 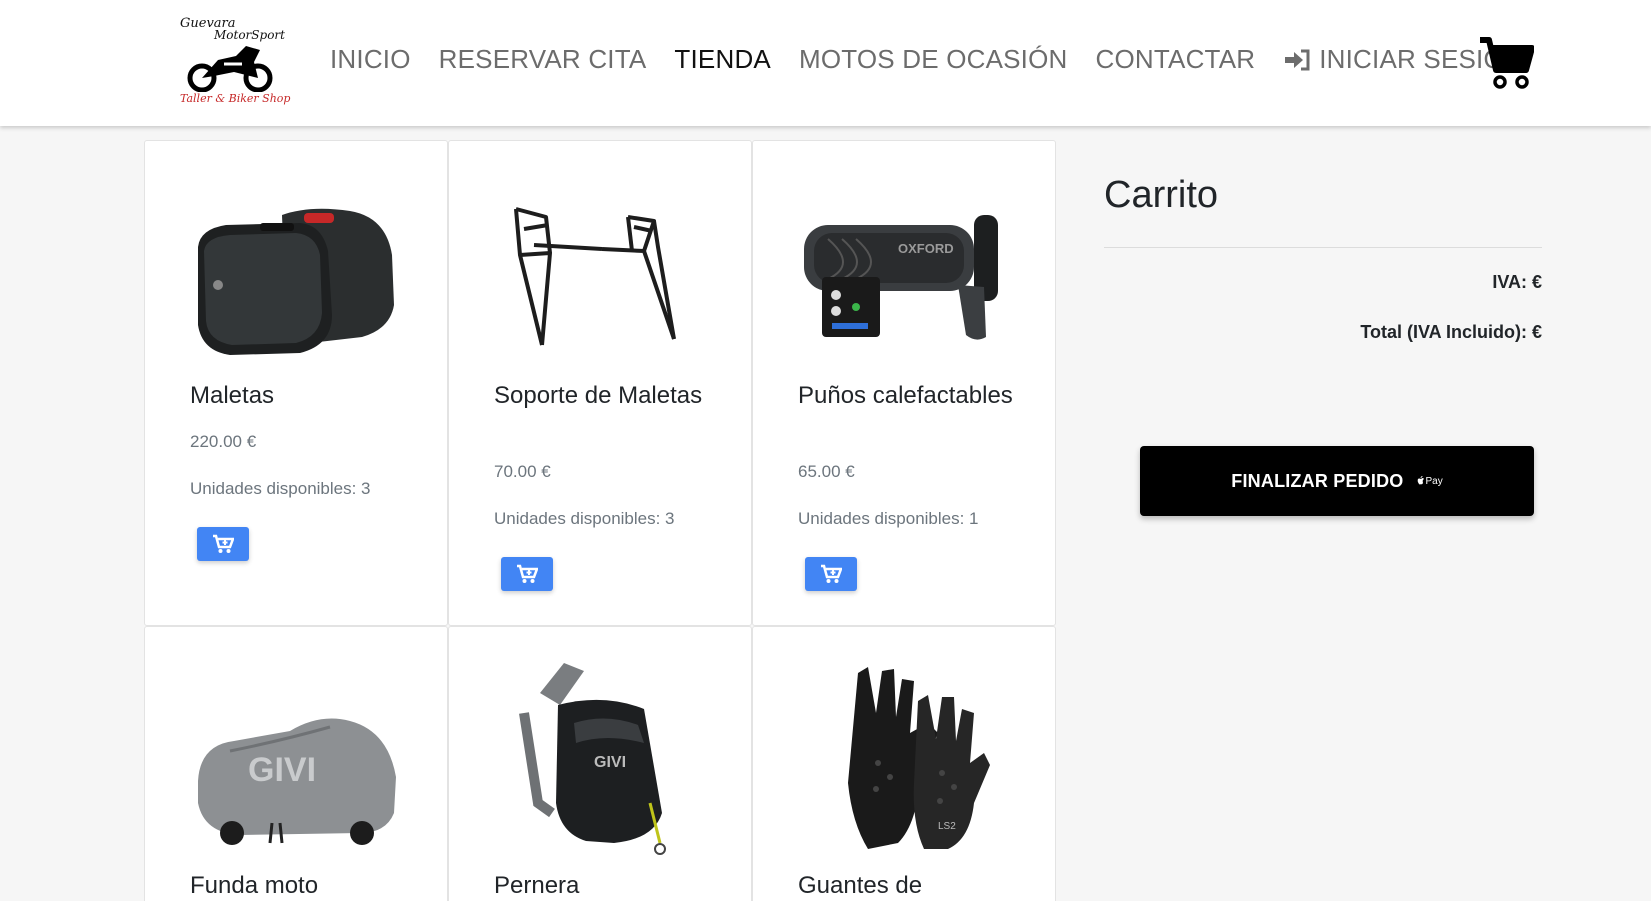 What do you see at coordinates (543, 59) in the screenshot?
I see `nav-item-reservar-cita: RESERVAR CITA` at bounding box center [543, 59].